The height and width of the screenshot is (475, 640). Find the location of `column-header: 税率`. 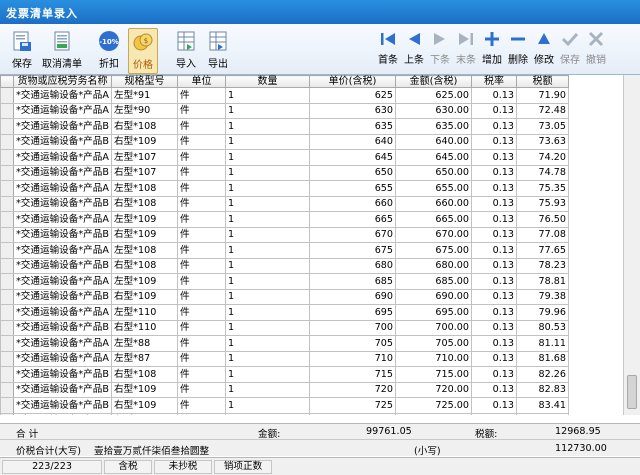

column-header: 税率 is located at coordinates (494, 81).